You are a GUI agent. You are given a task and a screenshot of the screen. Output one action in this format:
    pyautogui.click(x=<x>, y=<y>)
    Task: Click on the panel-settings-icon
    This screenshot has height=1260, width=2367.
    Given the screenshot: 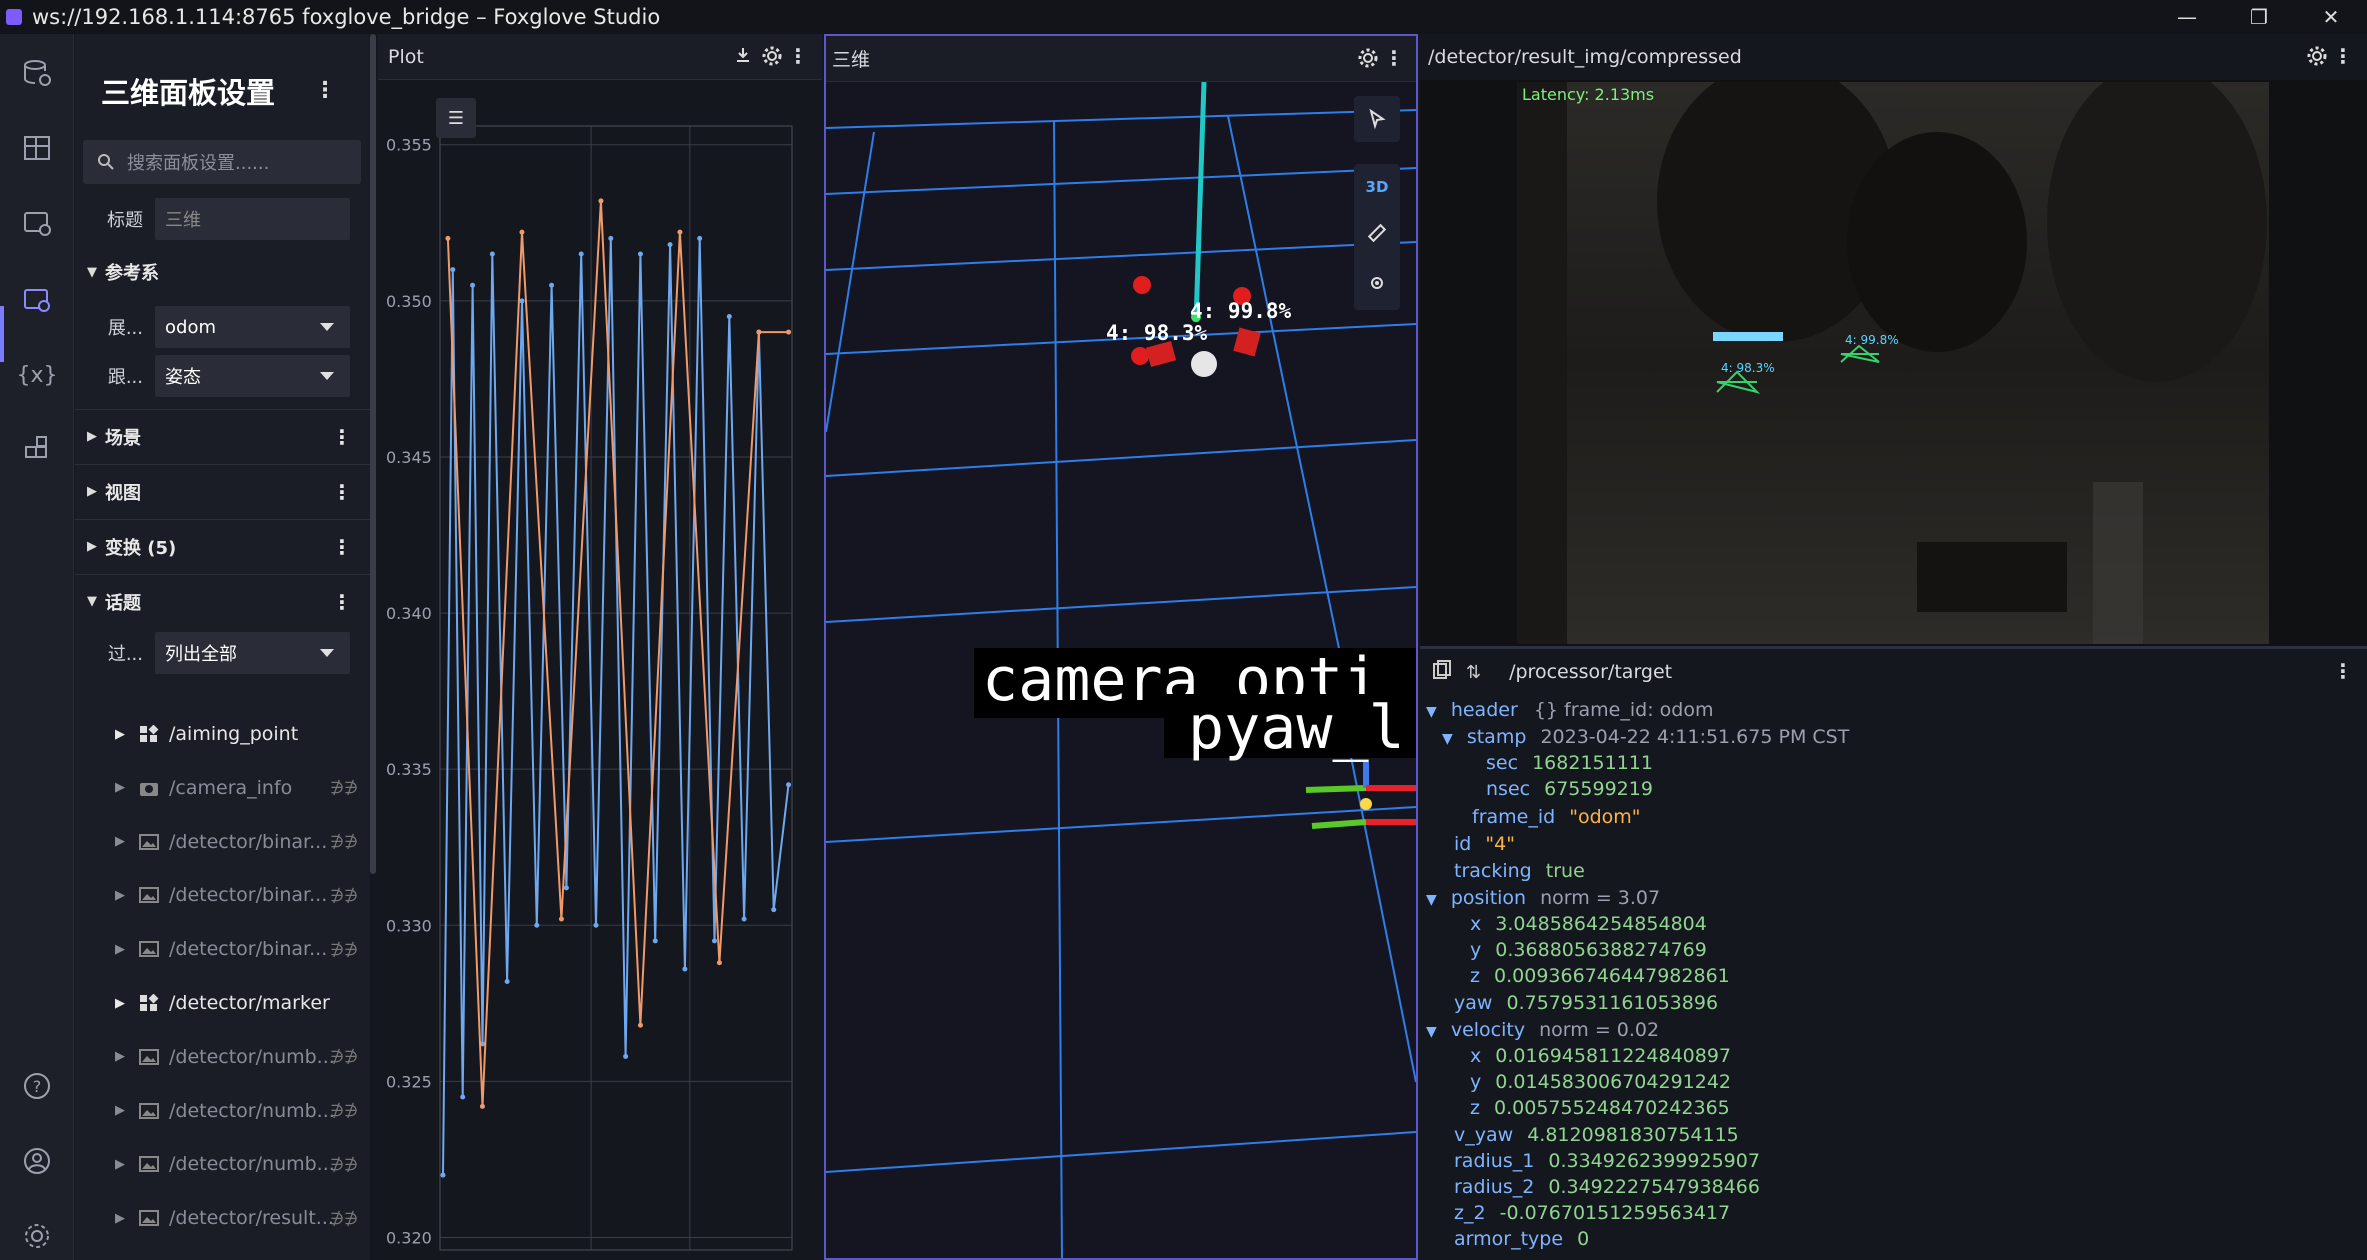 What is the action you would take?
    pyautogui.click(x=37, y=300)
    